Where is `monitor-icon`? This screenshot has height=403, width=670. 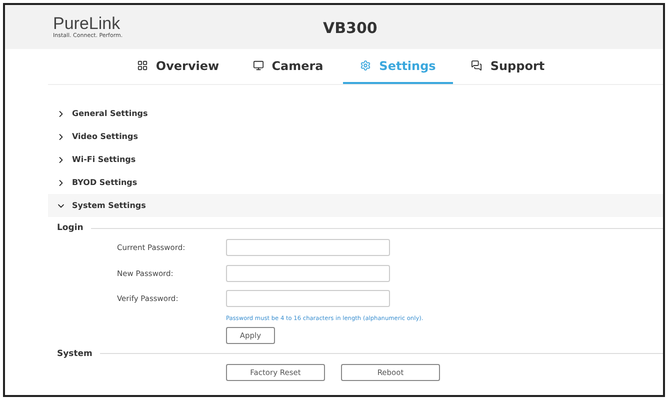
monitor-icon is located at coordinates (258, 65).